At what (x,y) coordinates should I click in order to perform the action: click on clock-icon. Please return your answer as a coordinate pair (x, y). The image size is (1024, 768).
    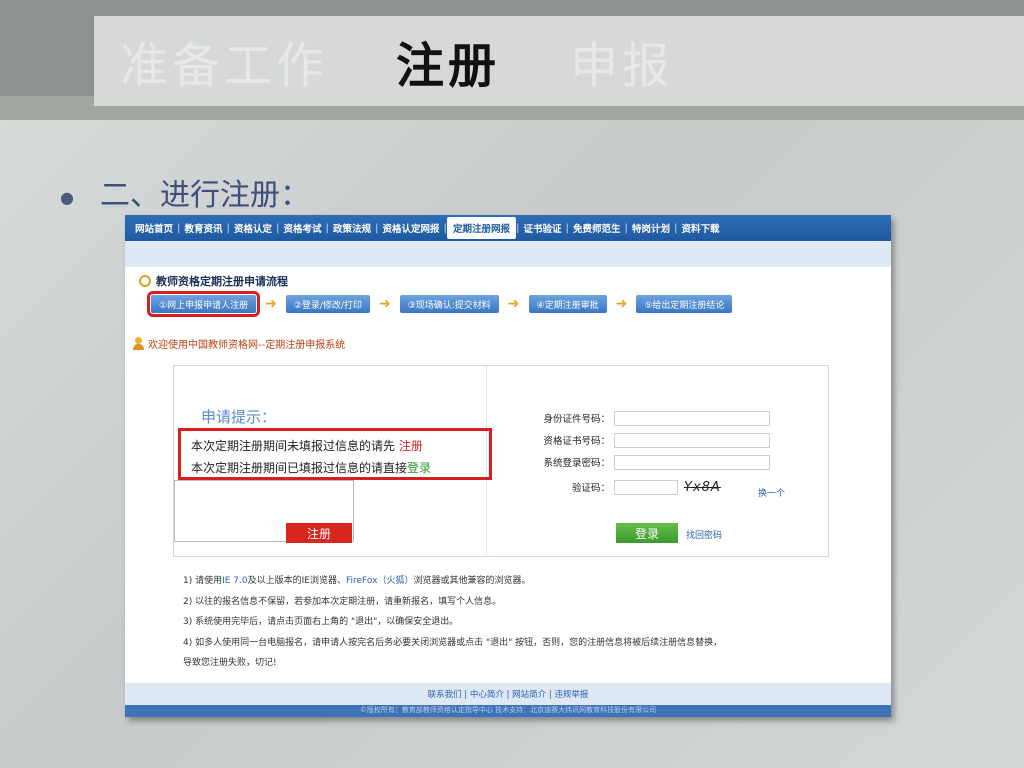
    Looking at the image, I should click on (145, 281).